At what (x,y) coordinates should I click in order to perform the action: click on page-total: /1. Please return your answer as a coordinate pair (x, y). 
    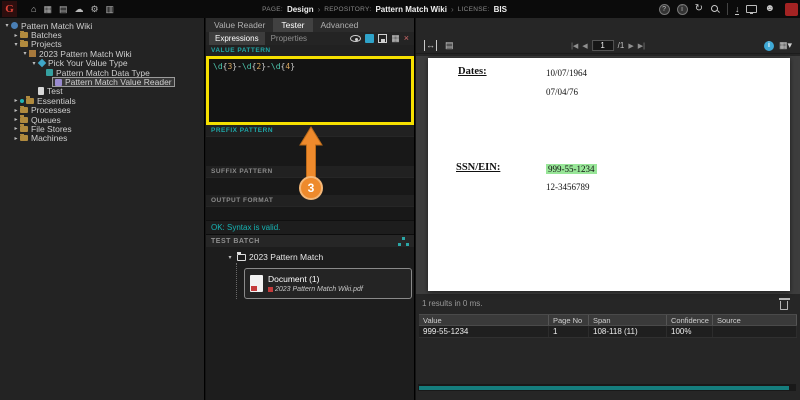
    Looking at the image, I should click on (621, 45).